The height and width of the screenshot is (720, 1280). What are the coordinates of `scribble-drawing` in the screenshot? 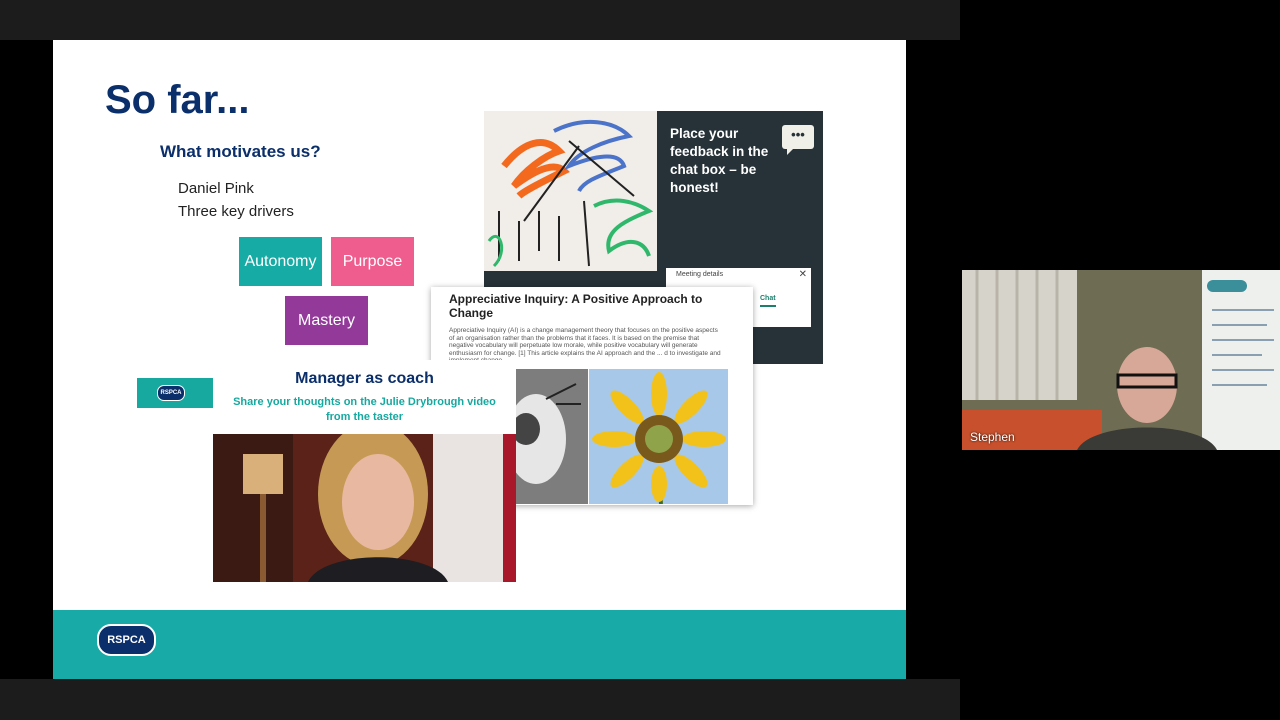 It's located at (570, 191).